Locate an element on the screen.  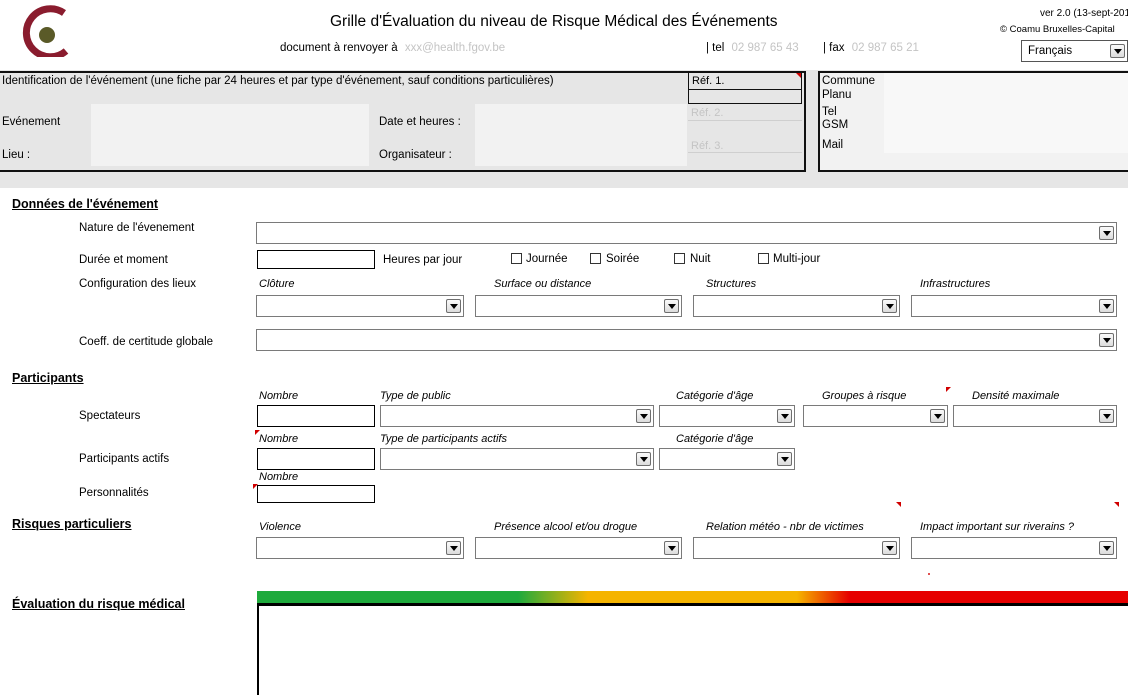
nature-select is located at coordinates (686, 233).